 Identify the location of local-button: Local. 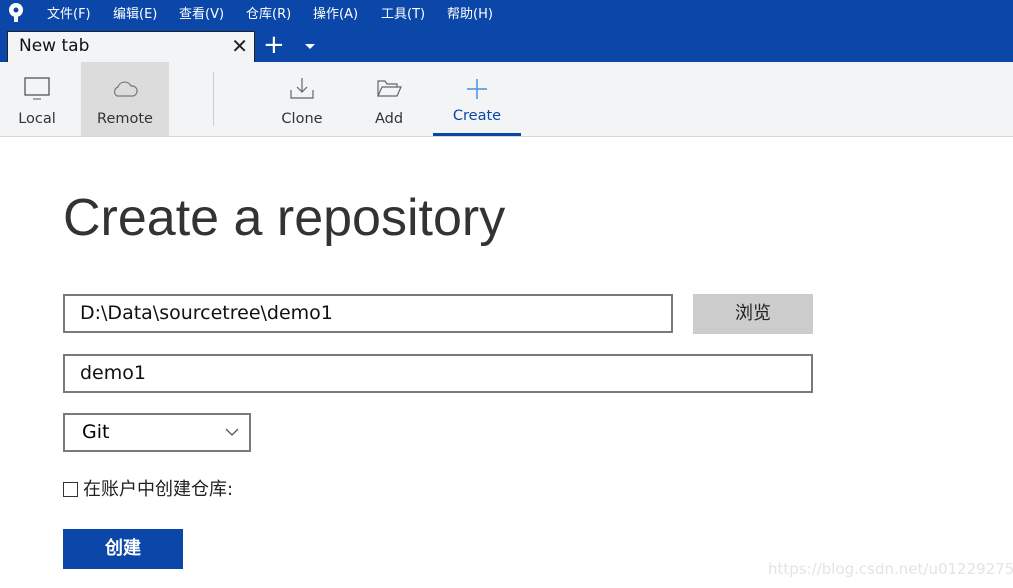
(37, 99).